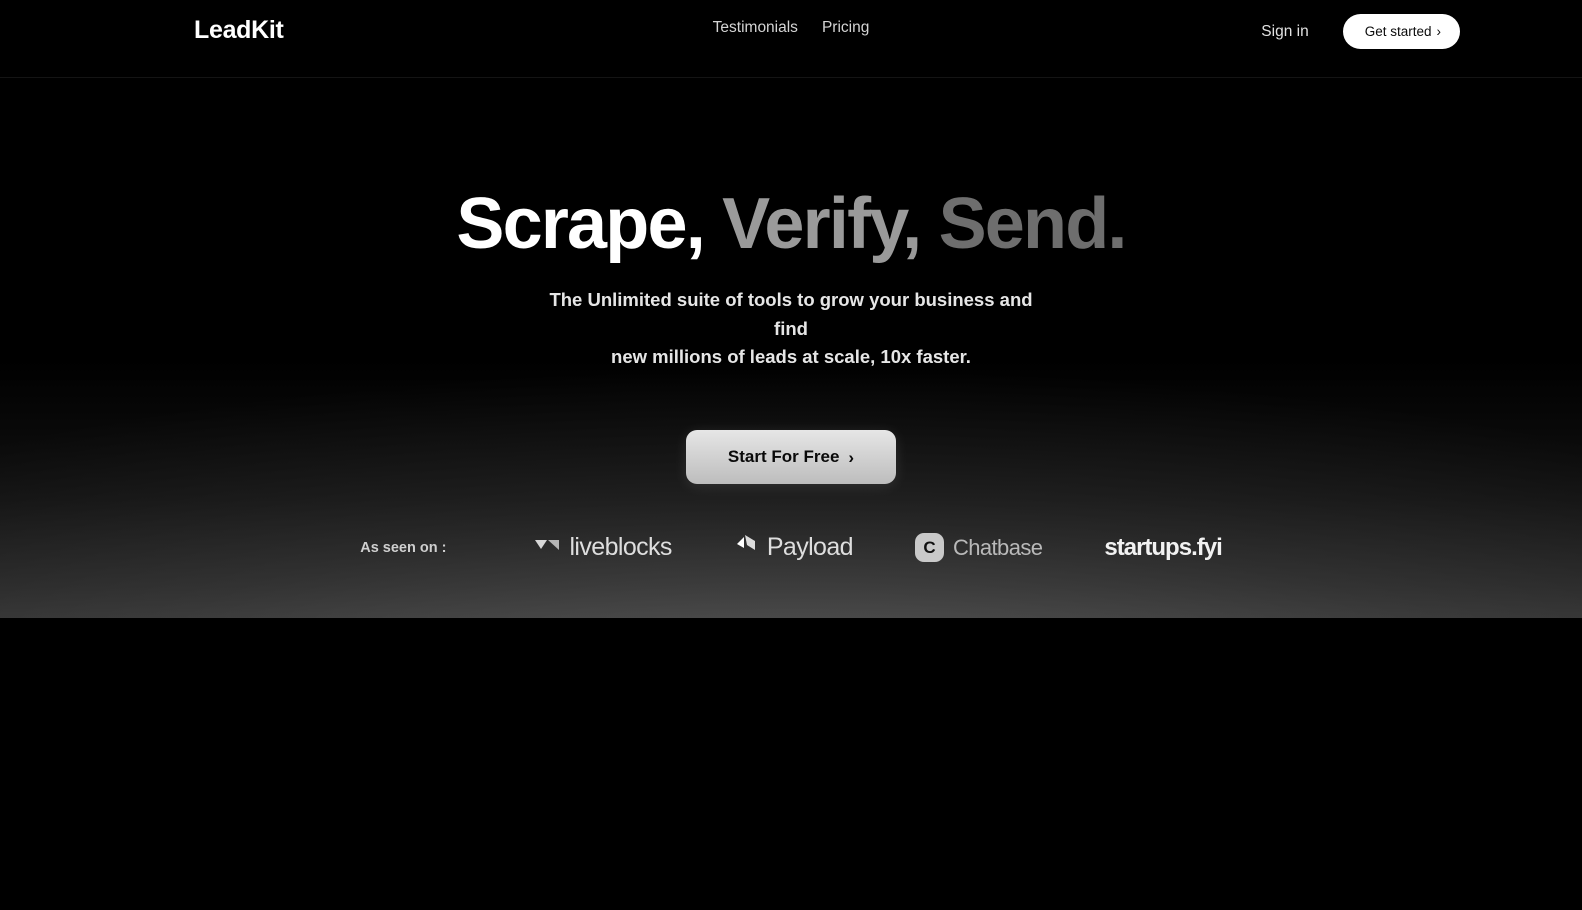 This screenshot has width=1582, height=910. Describe the element at coordinates (403, 547) in the screenshot. I see `as-seen-on-label: As seen on :` at that location.